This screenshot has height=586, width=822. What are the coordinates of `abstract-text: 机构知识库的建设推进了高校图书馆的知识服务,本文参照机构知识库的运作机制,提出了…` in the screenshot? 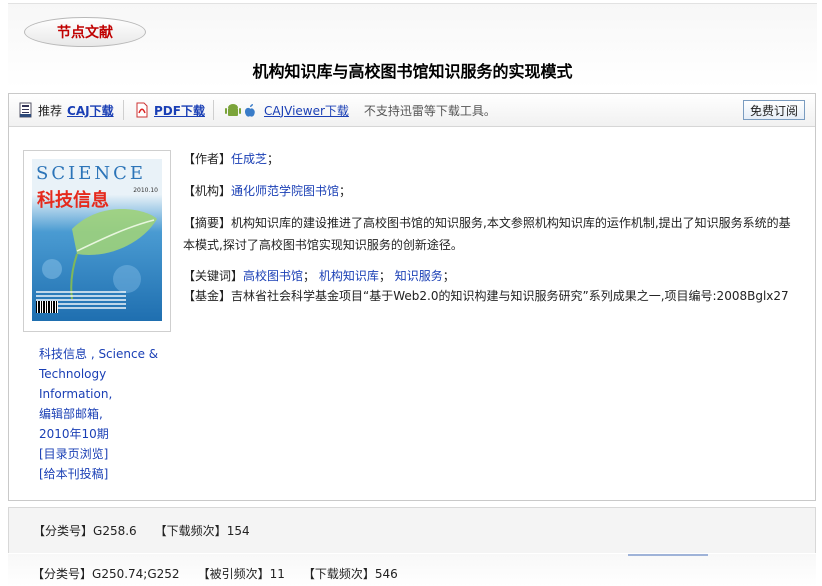 It's located at (487, 234).